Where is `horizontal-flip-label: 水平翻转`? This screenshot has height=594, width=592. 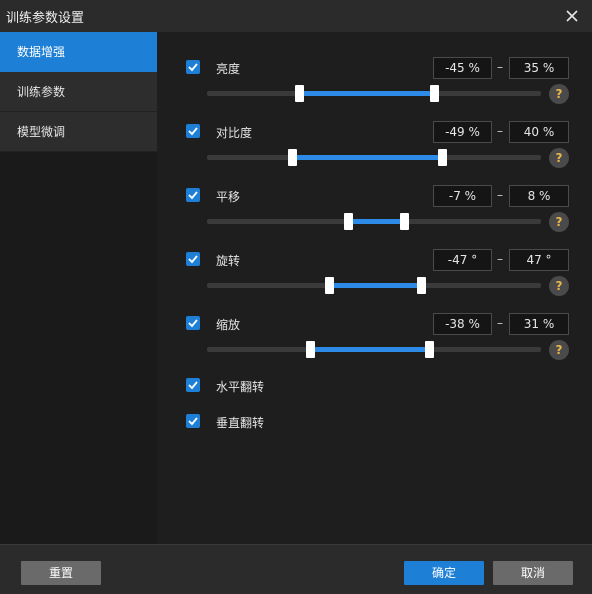 horizontal-flip-label: 水平翻转 is located at coordinates (240, 387).